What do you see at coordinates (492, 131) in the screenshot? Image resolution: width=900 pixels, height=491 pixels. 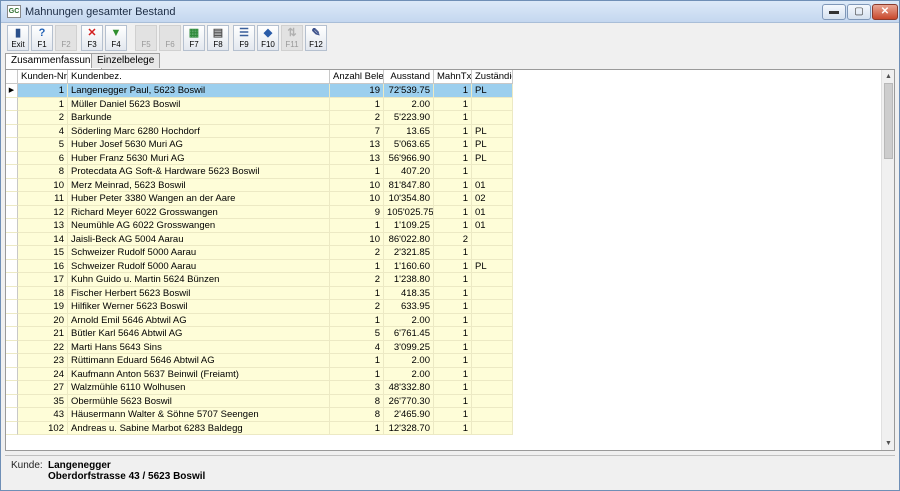 I see `cell-responsible: PL` at bounding box center [492, 131].